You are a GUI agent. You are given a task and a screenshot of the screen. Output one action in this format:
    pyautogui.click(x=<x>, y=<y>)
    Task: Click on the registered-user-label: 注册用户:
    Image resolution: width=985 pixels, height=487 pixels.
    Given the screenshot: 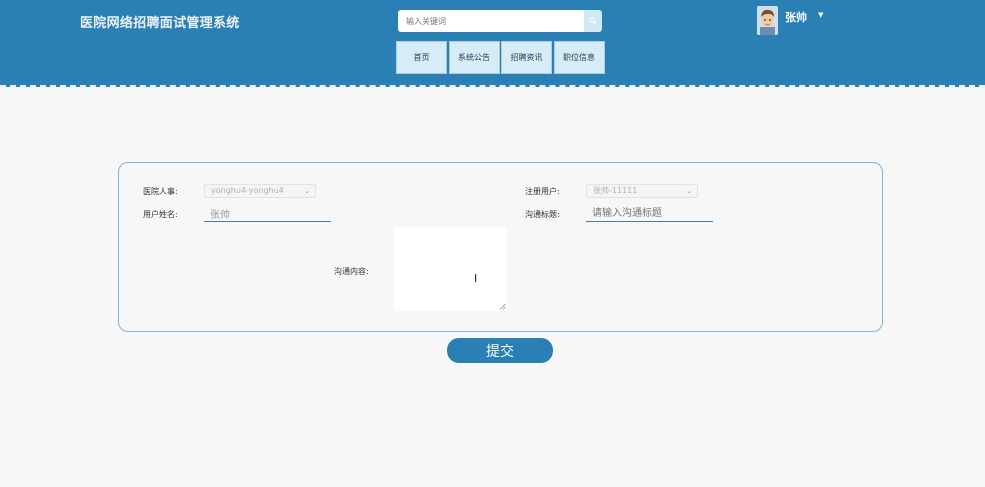 What is the action you would take?
    pyautogui.click(x=542, y=191)
    